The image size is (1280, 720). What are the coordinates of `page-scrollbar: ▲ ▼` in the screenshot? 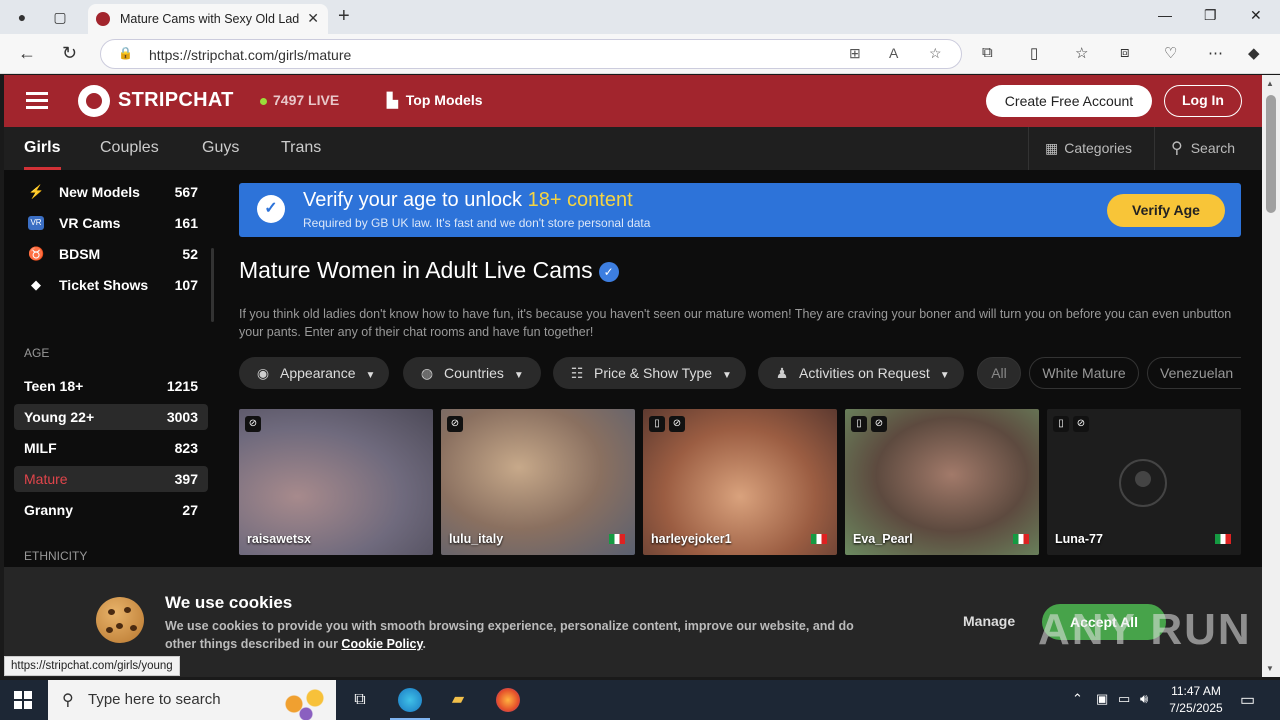 It's located at (1271, 376).